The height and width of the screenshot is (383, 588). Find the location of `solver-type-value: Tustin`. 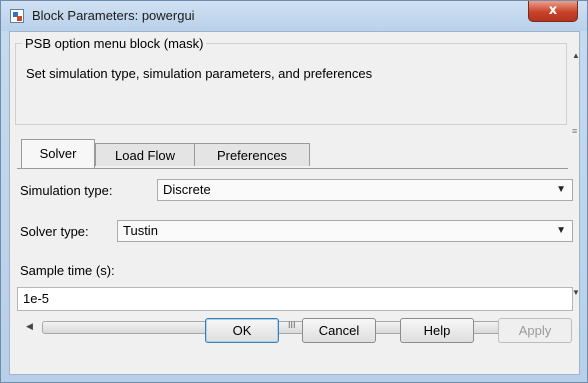

solver-type-value: Tustin is located at coordinates (140, 230).